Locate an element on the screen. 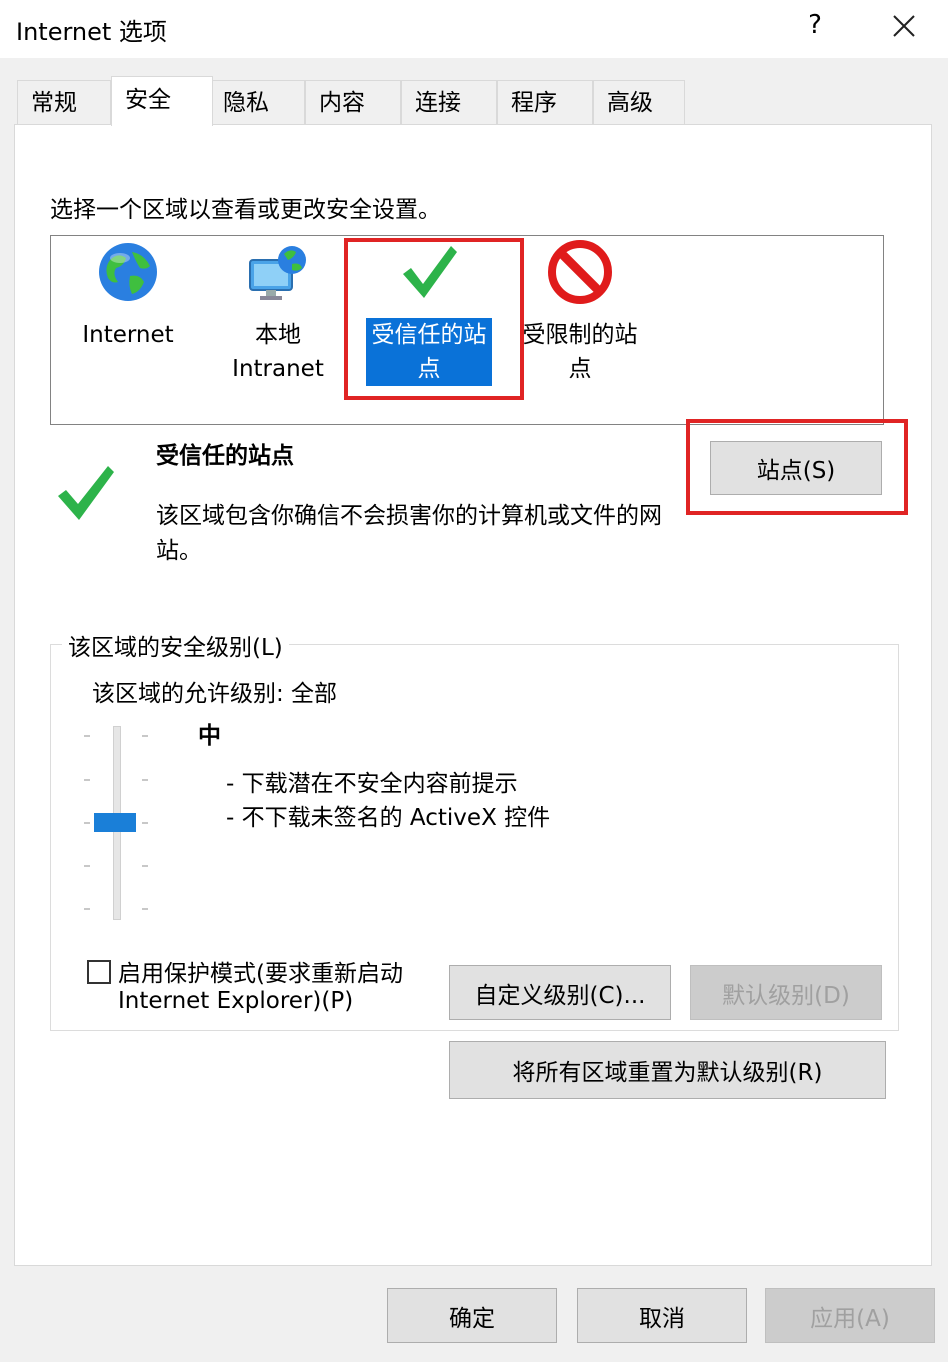 This screenshot has height=1362, width=948. tab-general: 常规 is located at coordinates (64, 102).